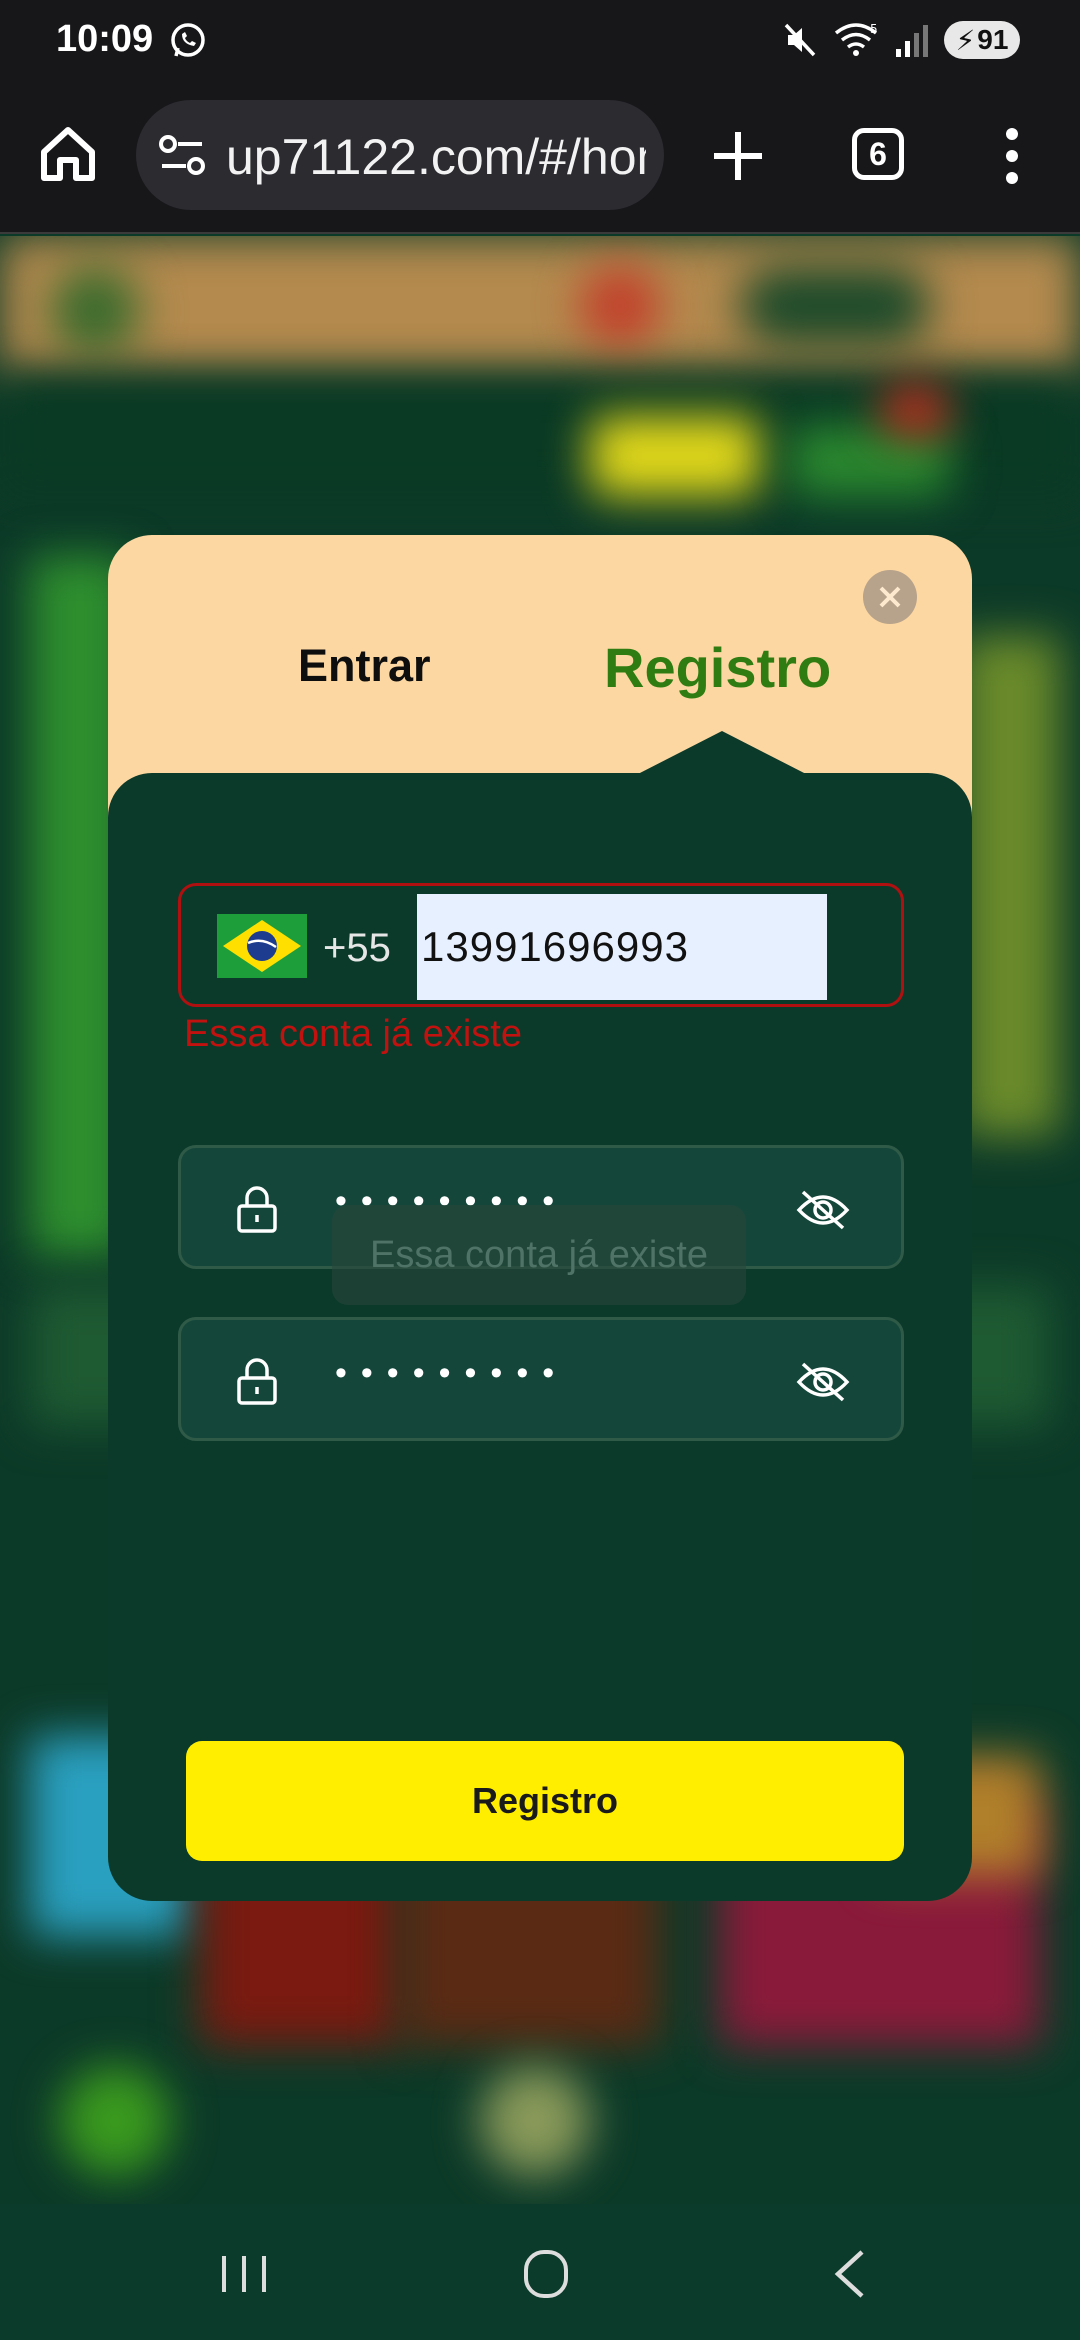 The width and height of the screenshot is (1080, 2340). I want to click on svg-text: 5, so click(874, 29).